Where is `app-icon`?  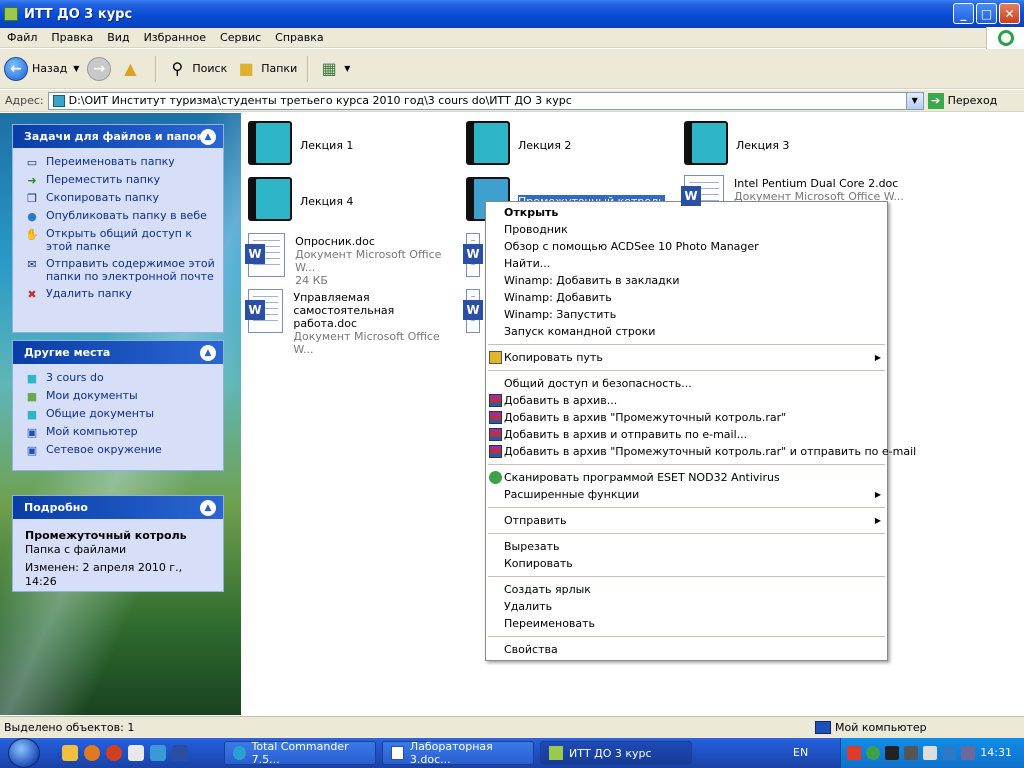 app-icon is located at coordinates (180, 753).